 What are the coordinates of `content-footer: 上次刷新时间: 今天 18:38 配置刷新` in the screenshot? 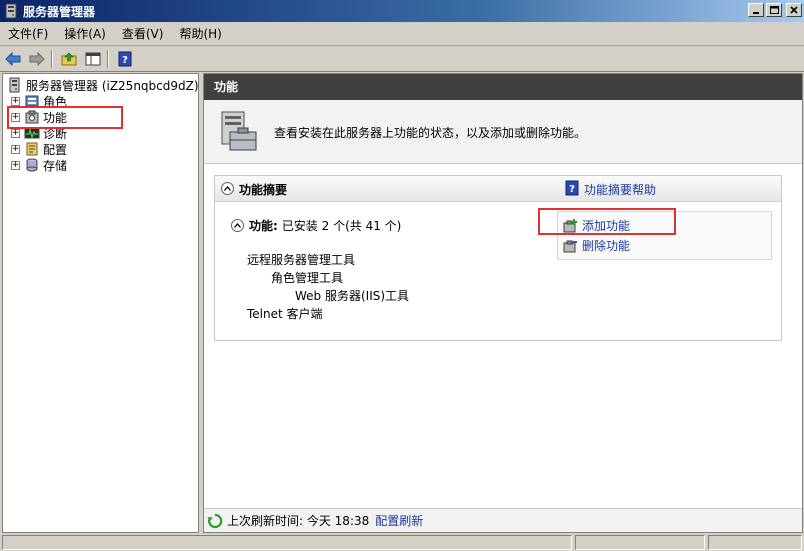 It's located at (503, 520).